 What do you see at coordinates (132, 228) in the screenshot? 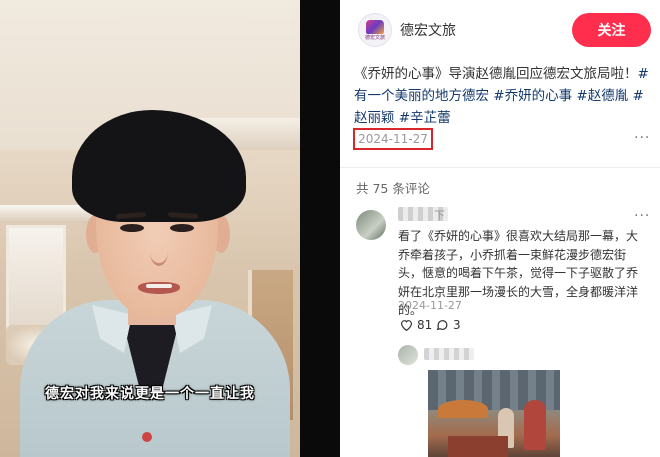
I see `speaker-eye-left` at bounding box center [132, 228].